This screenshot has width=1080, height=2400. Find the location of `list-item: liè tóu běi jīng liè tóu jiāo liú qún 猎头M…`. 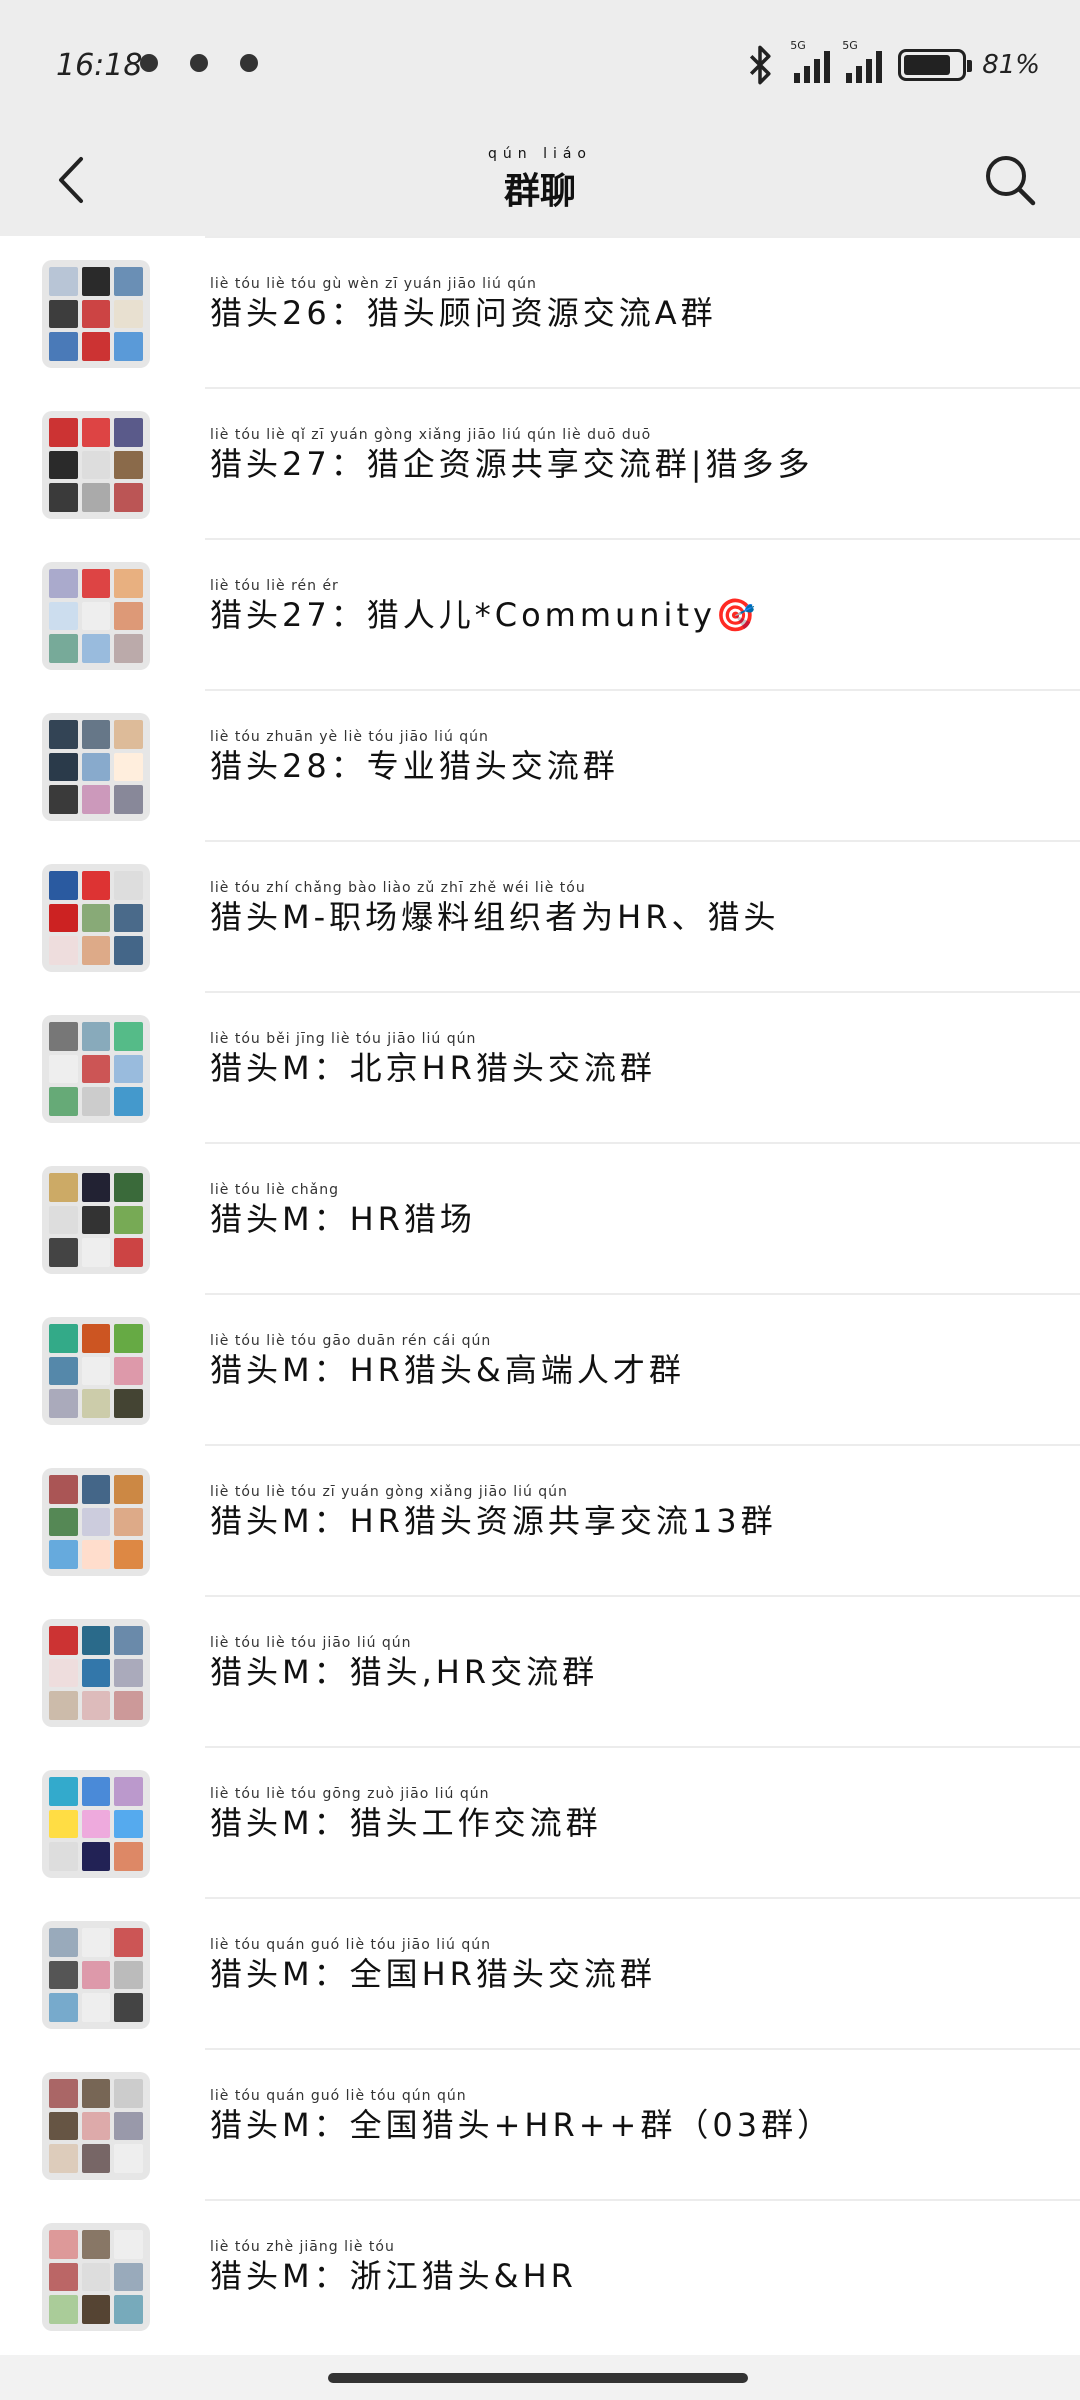

list-item: liè tóu běi jīng liè tóu jiāo liú qún 猎头M… is located at coordinates (540, 1066).